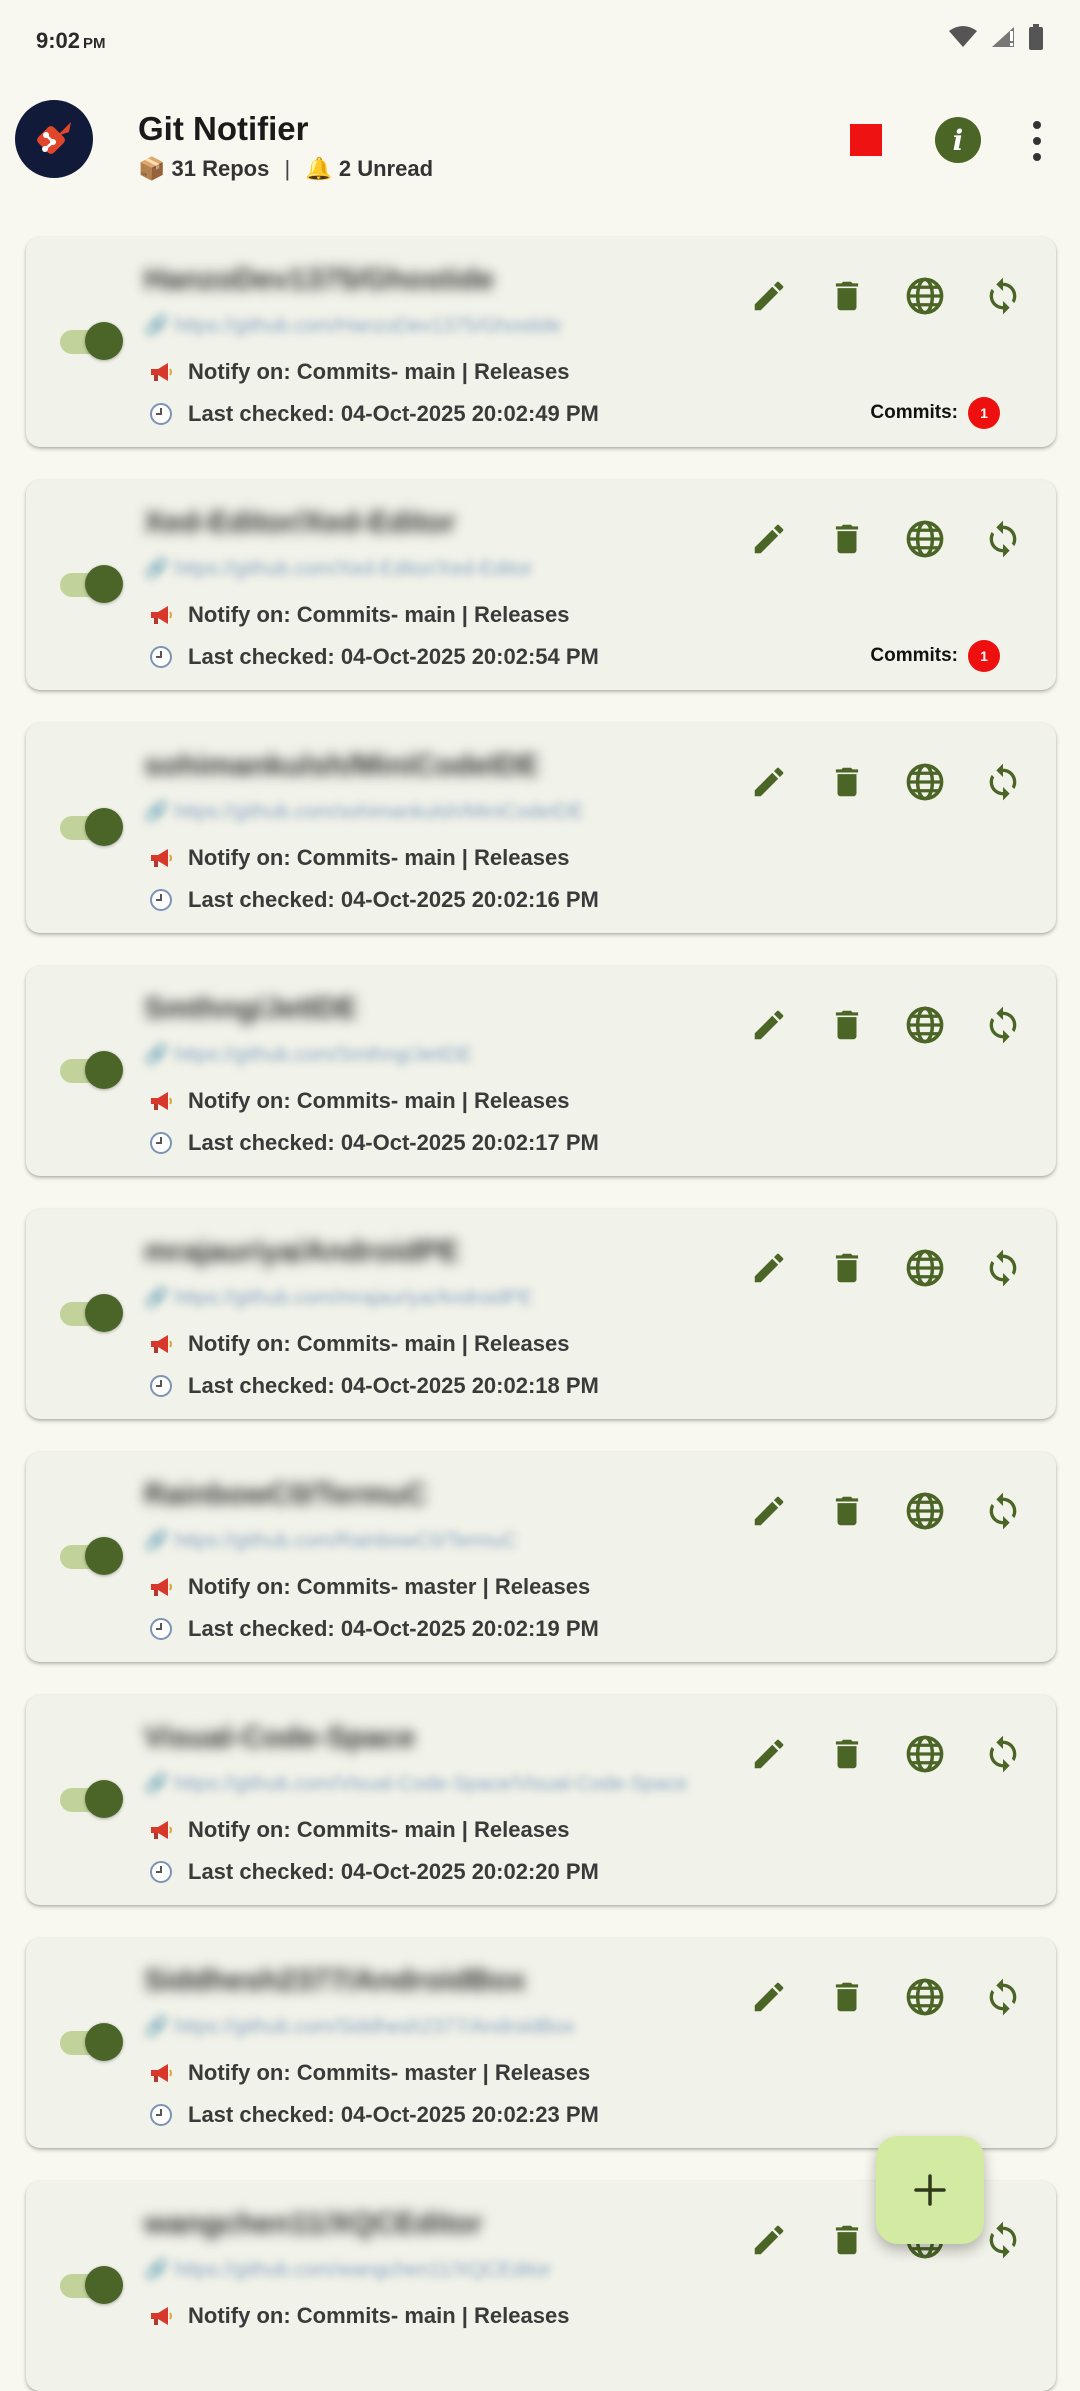 This screenshot has height=2391, width=1080. I want to click on repo-name: RainbowC0/TermuC, so click(285, 1494).